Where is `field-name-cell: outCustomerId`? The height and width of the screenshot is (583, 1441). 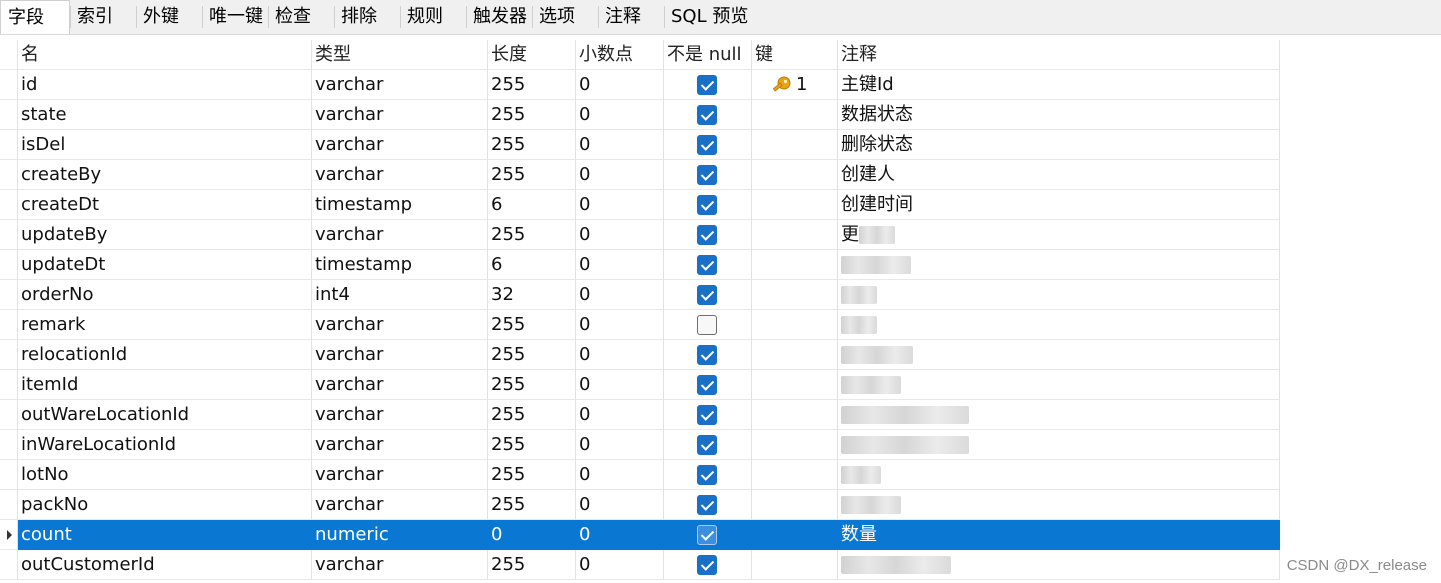
field-name-cell: outCustomerId is located at coordinates (165, 565).